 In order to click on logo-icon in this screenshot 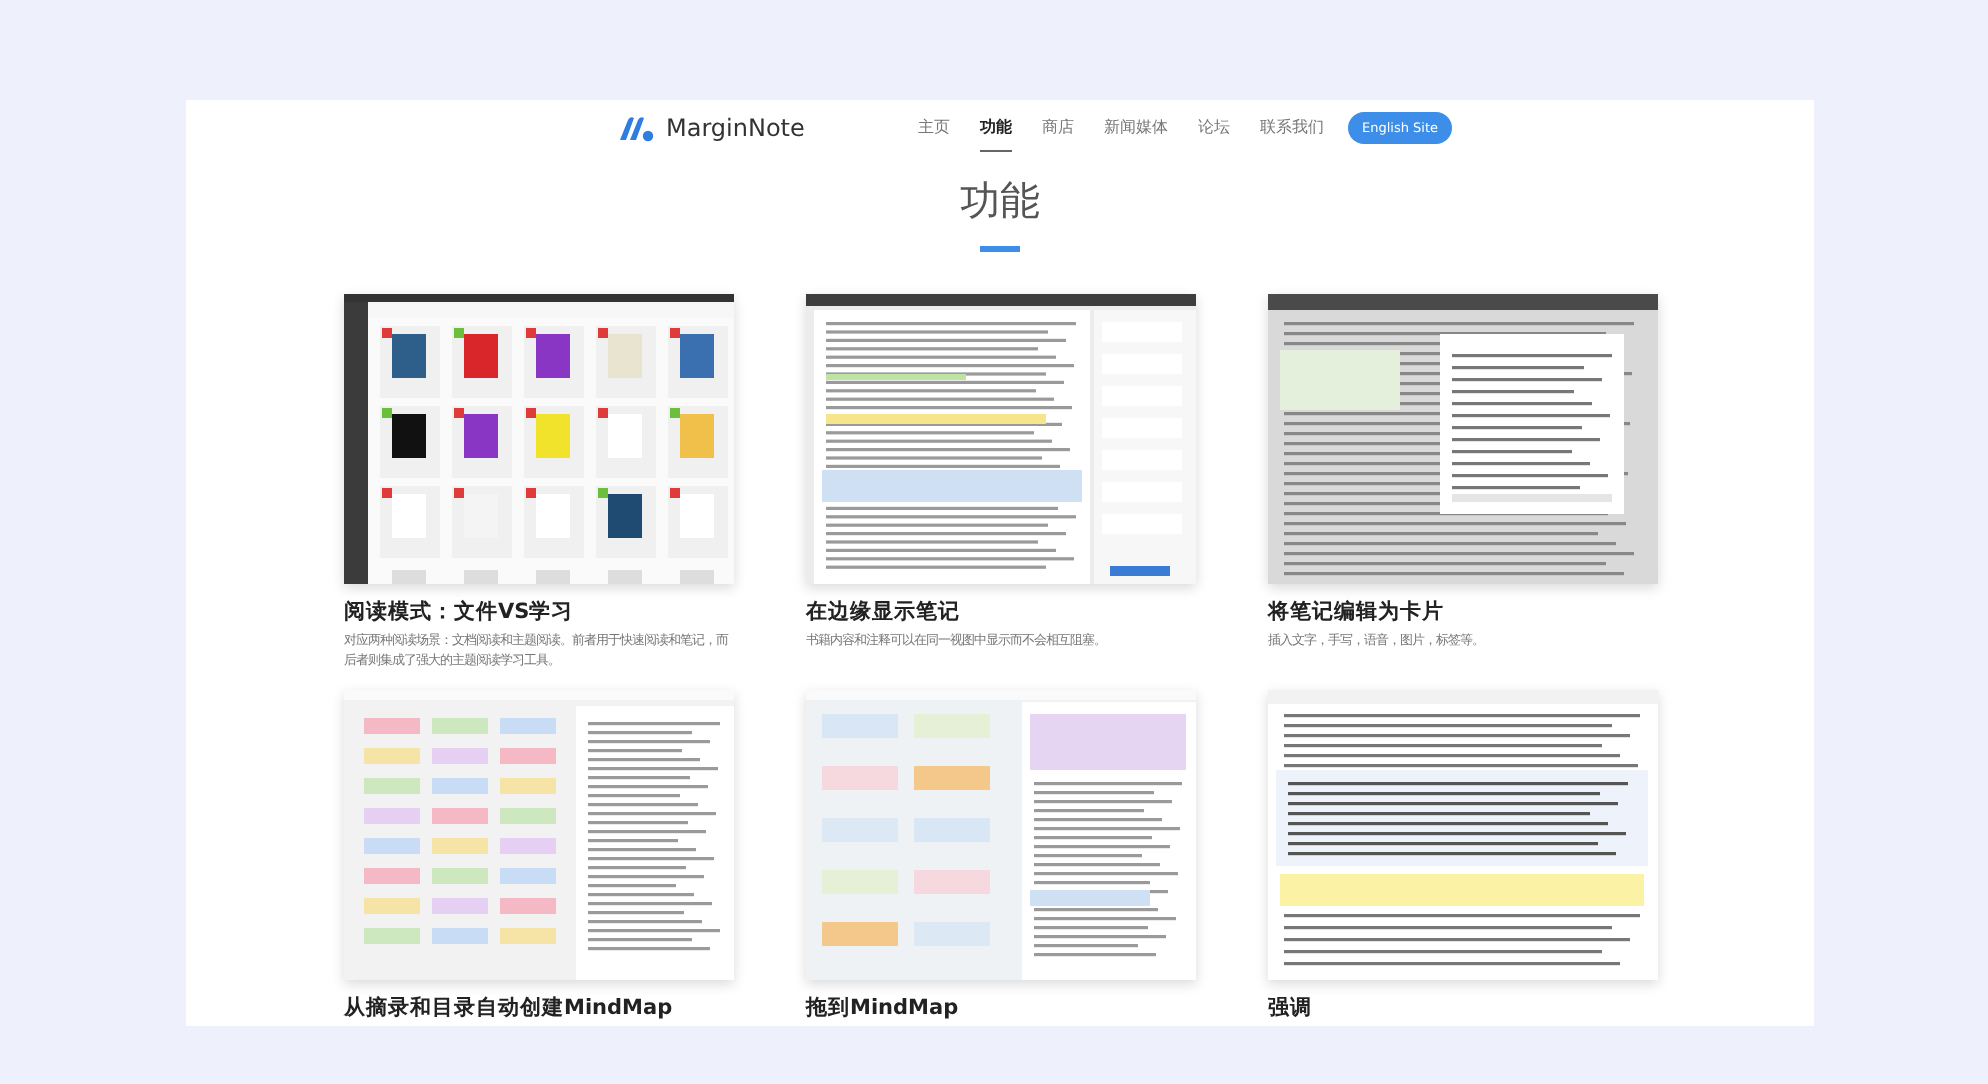, I will do `click(638, 127)`.